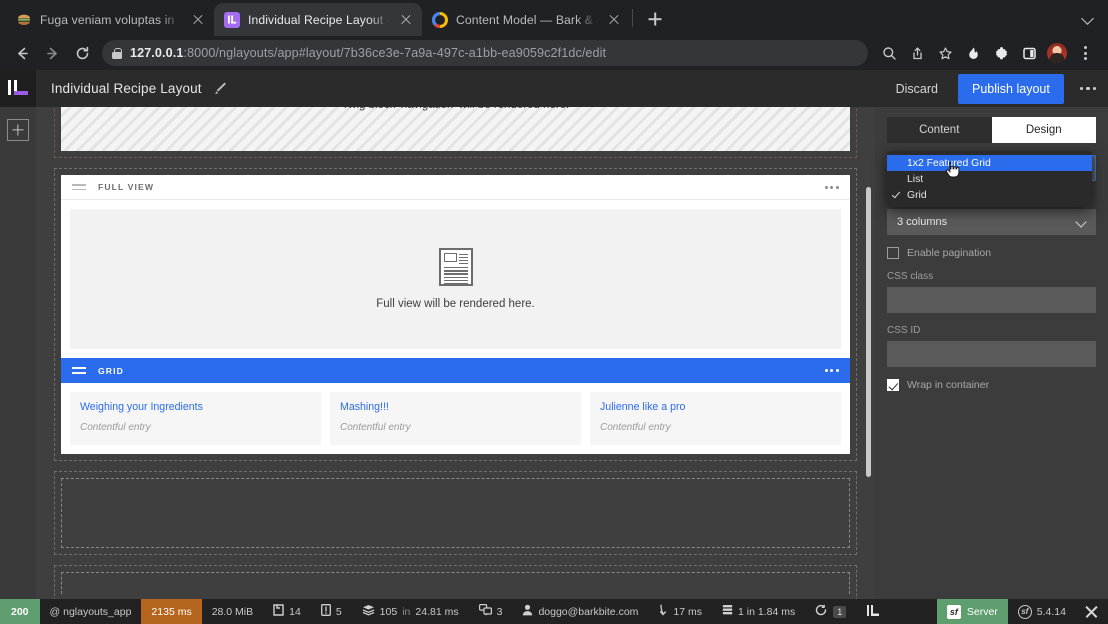 This screenshot has height=624, width=1108. Describe the element at coordinates (287, 611) in the screenshot. I see `forms-item: 14` at that location.